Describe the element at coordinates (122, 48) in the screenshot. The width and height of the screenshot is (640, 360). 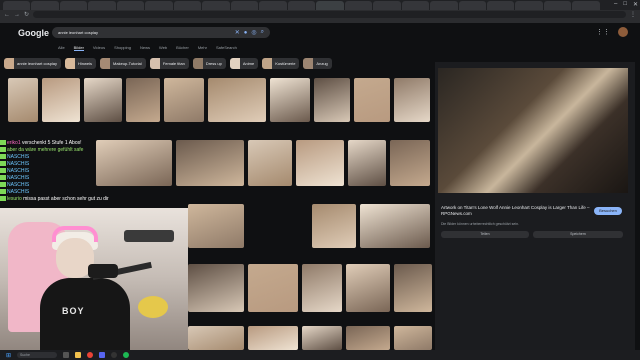
I see `tab-shopping: Shopping` at that location.